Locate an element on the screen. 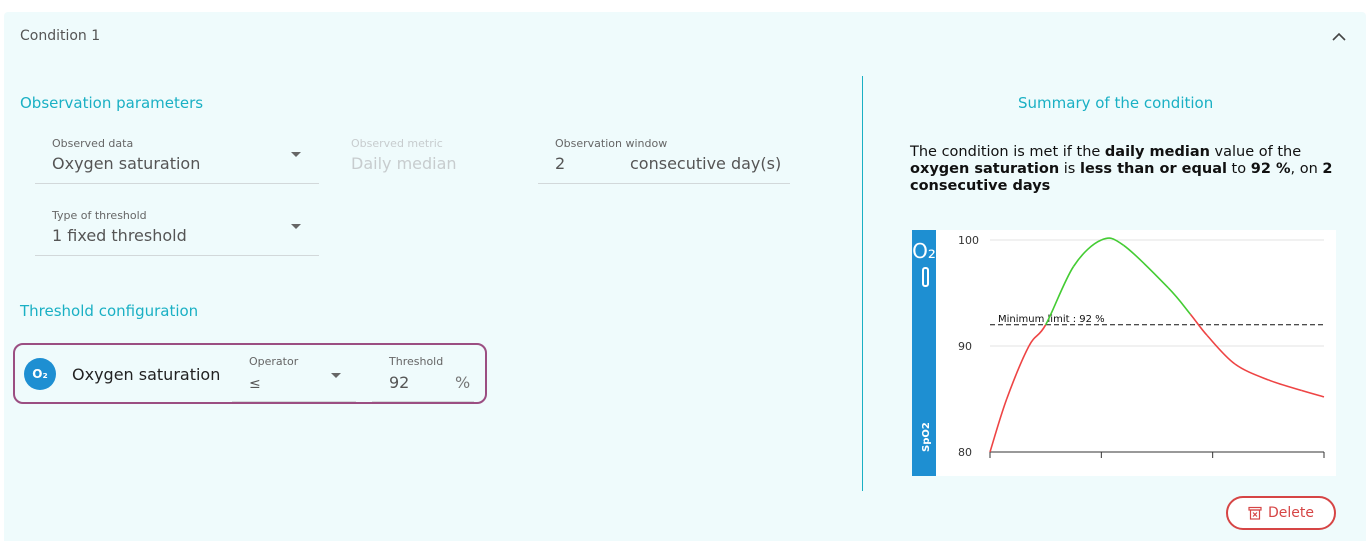 The width and height of the screenshot is (1370, 541). observation-window-value: 2 is located at coordinates (560, 163).